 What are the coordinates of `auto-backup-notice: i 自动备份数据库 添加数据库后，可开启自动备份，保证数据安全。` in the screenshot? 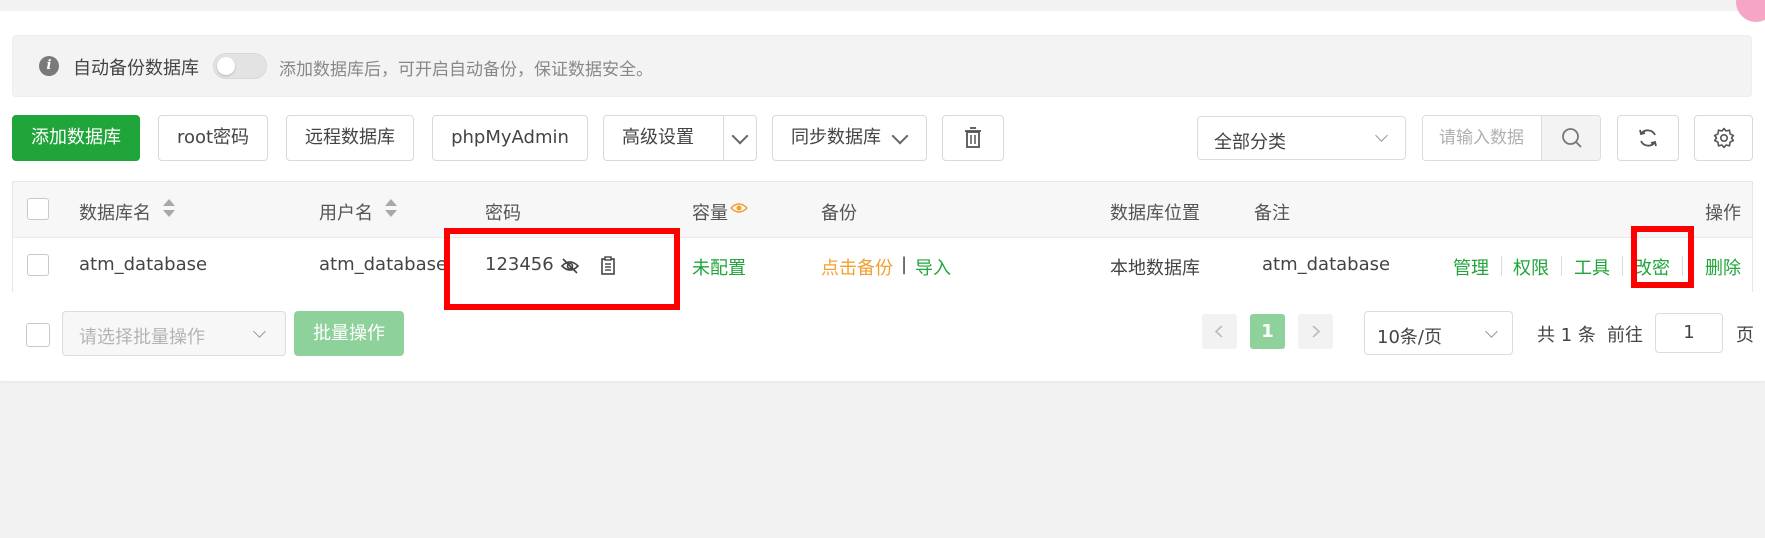 It's located at (882, 66).